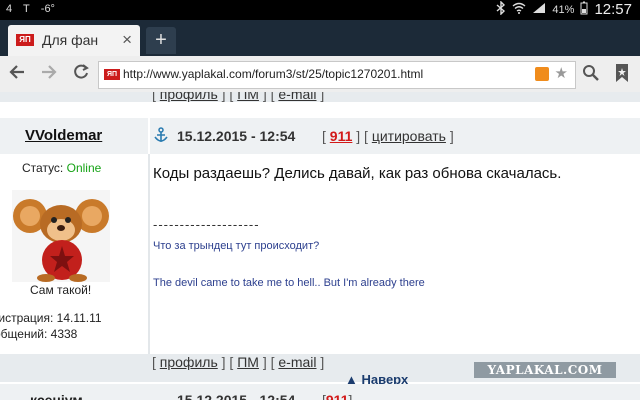 The image size is (640, 400). I want to click on temperature-text: -6°, so click(47, 9).